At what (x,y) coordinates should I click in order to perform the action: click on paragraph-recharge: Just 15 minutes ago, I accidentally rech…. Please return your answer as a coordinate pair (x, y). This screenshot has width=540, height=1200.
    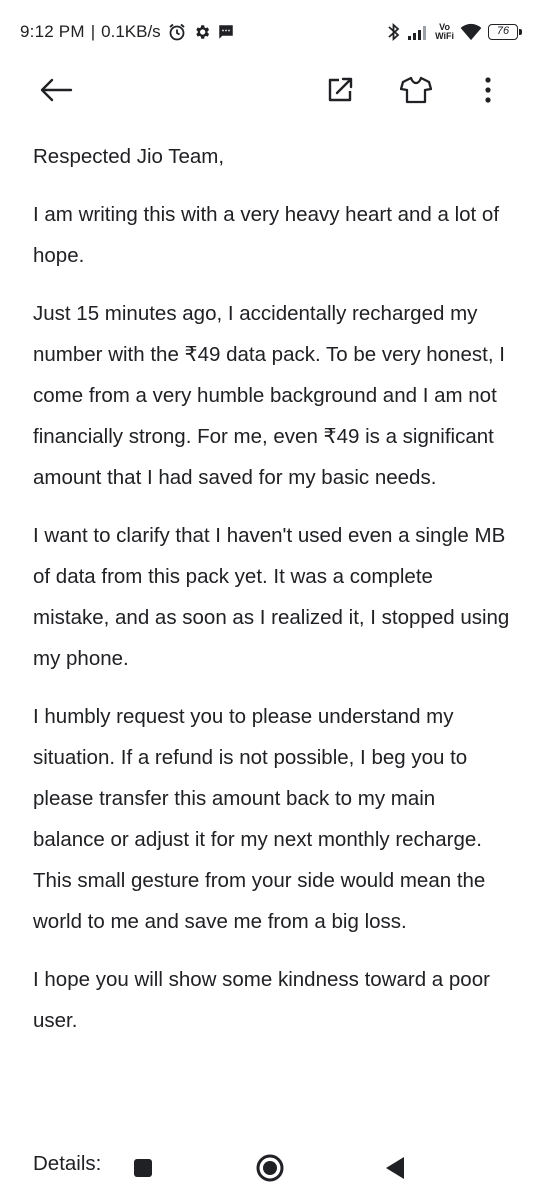
    Looking at the image, I should click on (269, 395).